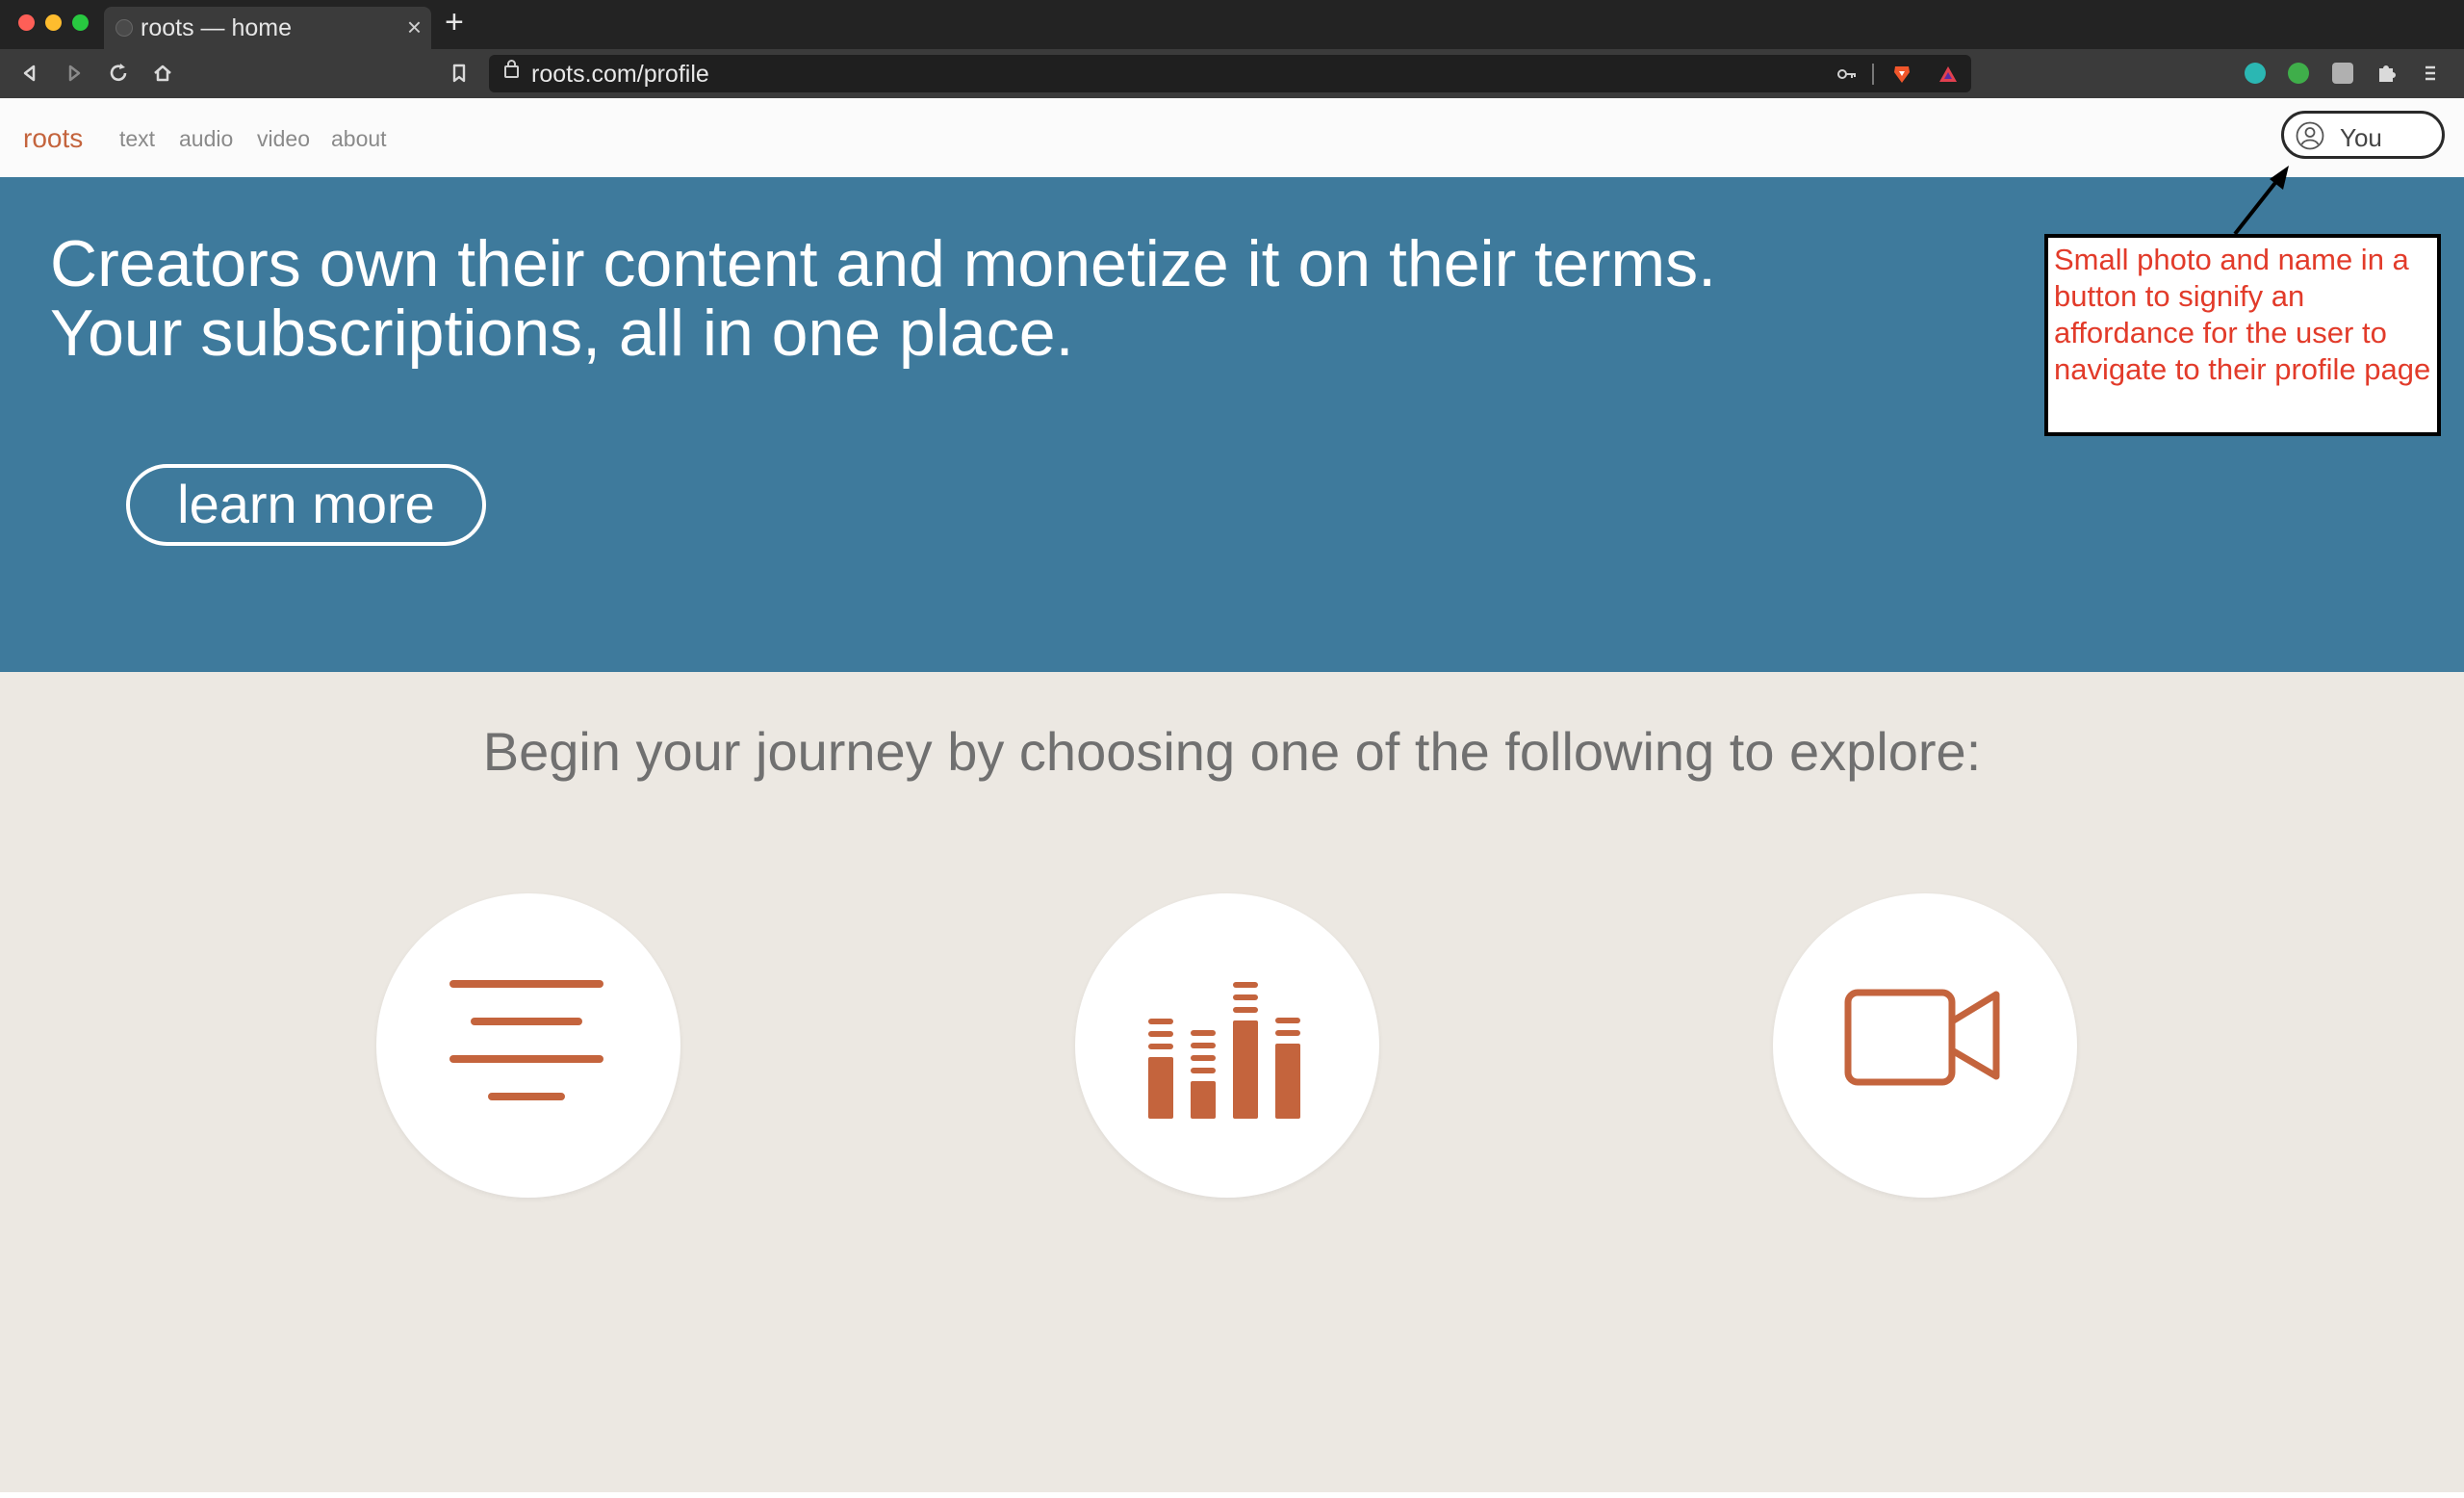 The height and width of the screenshot is (1498, 2464). Describe the element at coordinates (459, 73) in the screenshot. I see `bookmark-icon` at that location.